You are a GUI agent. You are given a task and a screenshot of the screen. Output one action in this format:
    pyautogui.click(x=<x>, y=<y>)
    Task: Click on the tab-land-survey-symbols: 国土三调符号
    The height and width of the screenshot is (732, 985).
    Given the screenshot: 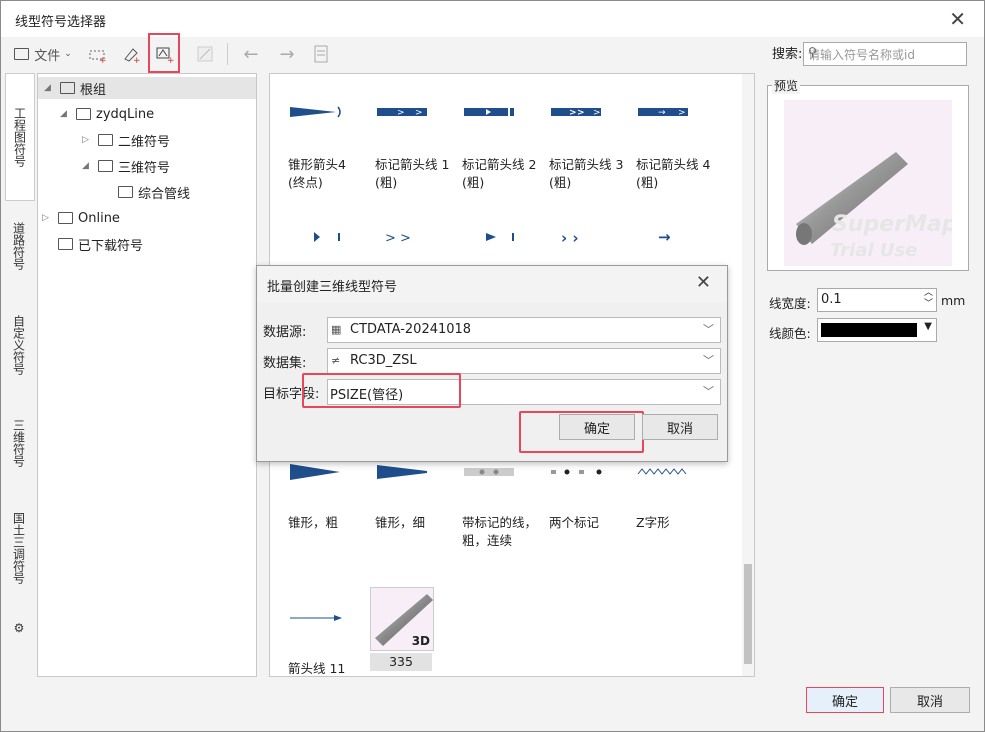 What is the action you would take?
    pyautogui.click(x=19, y=548)
    